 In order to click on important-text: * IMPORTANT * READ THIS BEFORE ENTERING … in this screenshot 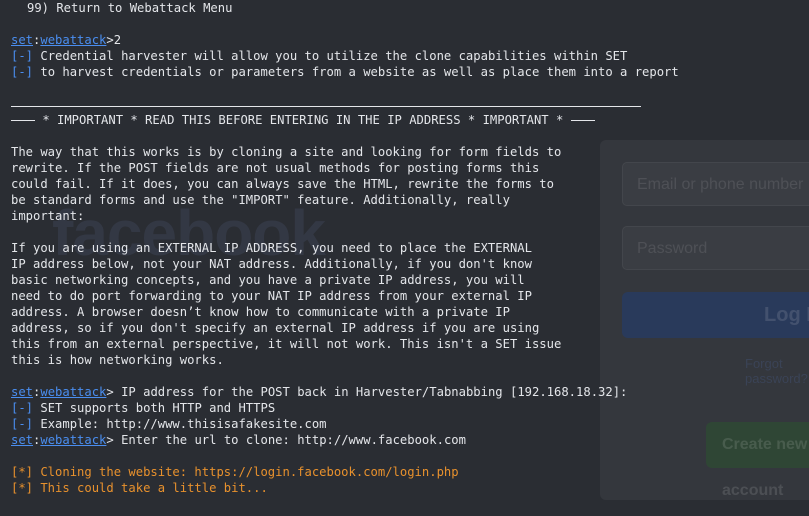, I will do `click(303, 120)`.